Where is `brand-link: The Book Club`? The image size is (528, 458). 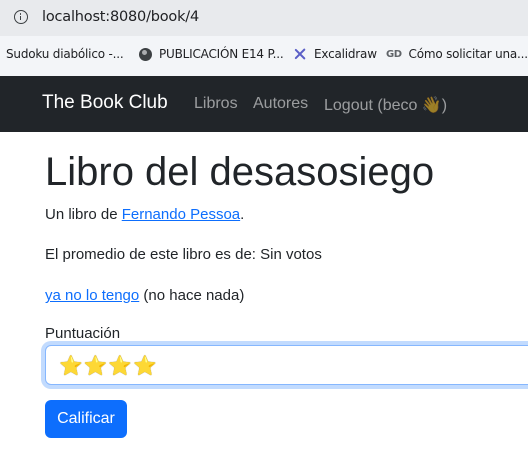
brand-link: The Book Club is located at coordinates (105, 103).